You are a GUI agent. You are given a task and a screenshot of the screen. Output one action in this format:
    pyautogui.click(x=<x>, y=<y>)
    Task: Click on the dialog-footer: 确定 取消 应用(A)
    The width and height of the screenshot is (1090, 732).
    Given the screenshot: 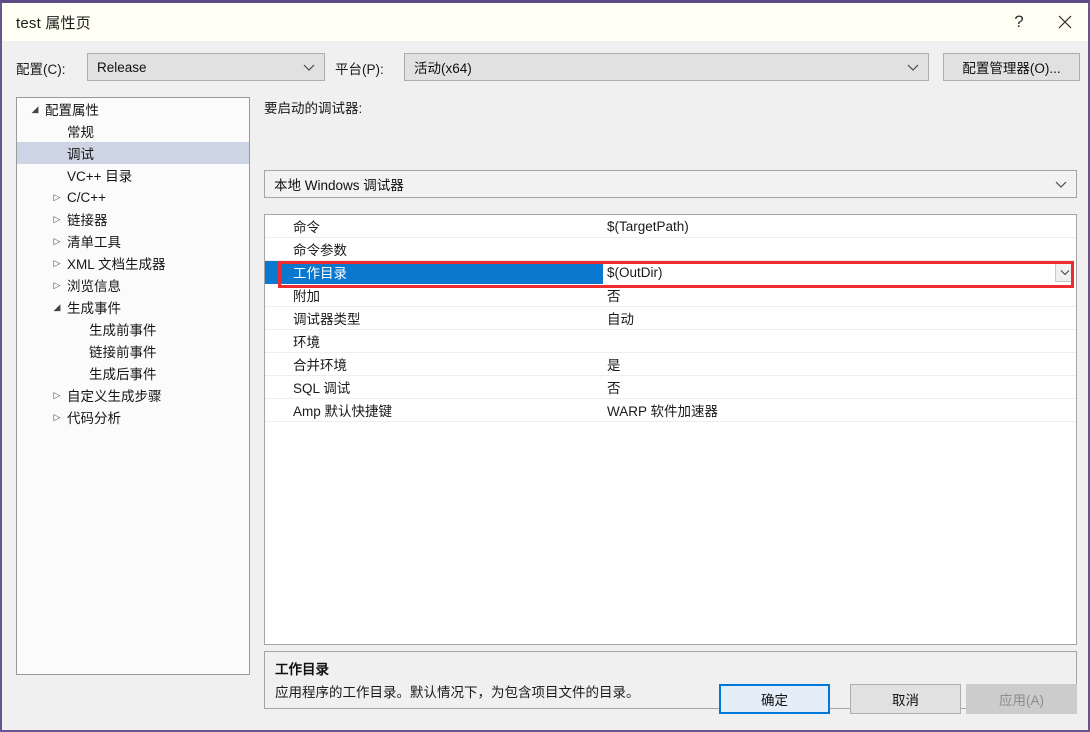 What is the action you would take?
    pyautogui.click(x=545, y=697)
    